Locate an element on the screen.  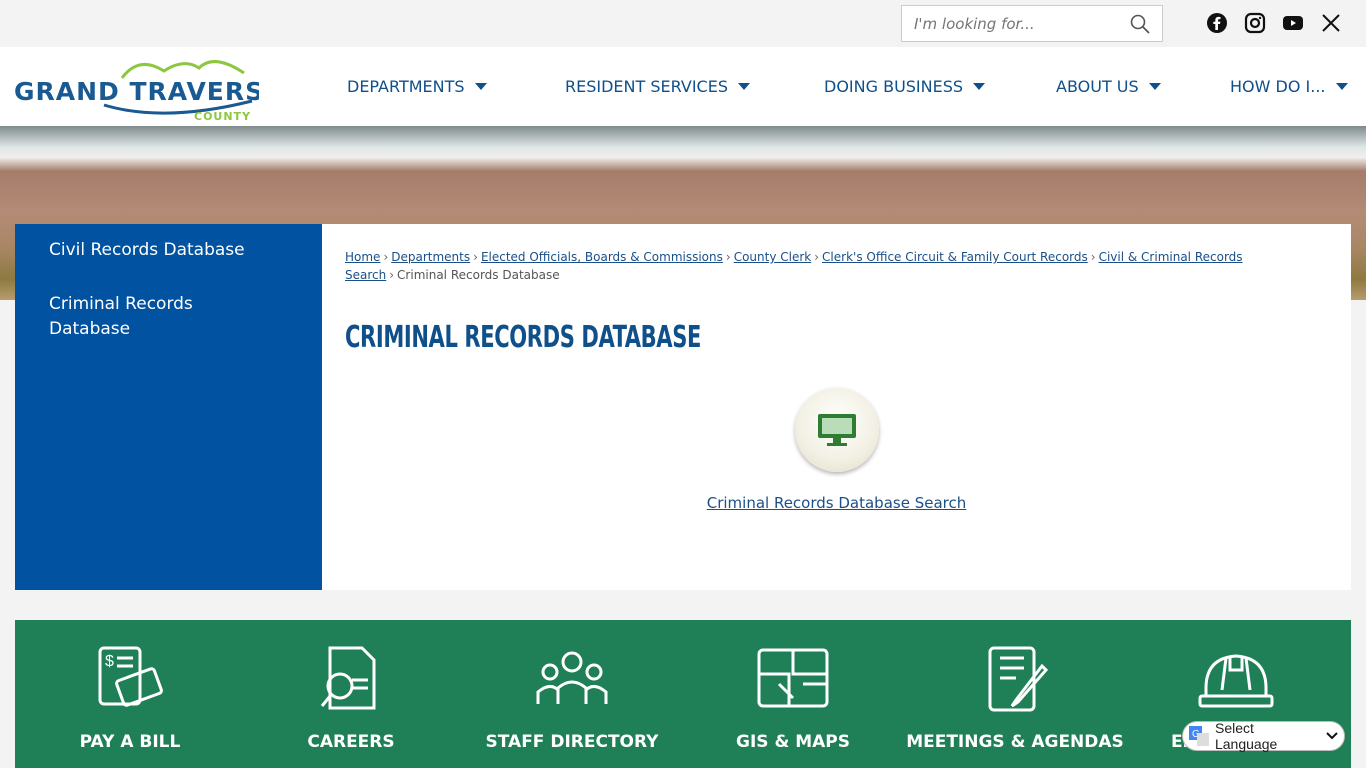
language-select: G Select Language is located at coordinates (1263, 736).